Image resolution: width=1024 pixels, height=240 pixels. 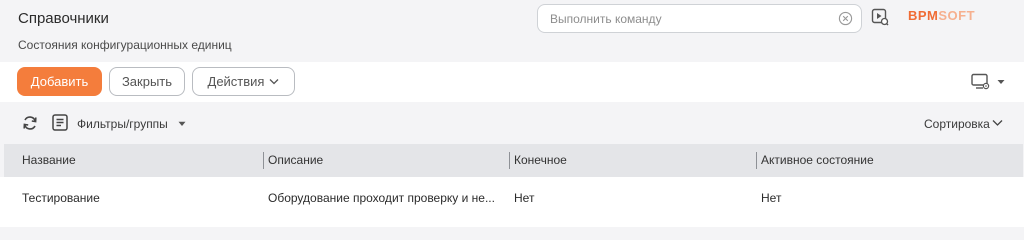 I want to click on cell-name: Тестирование, so click(x=61, y=198).